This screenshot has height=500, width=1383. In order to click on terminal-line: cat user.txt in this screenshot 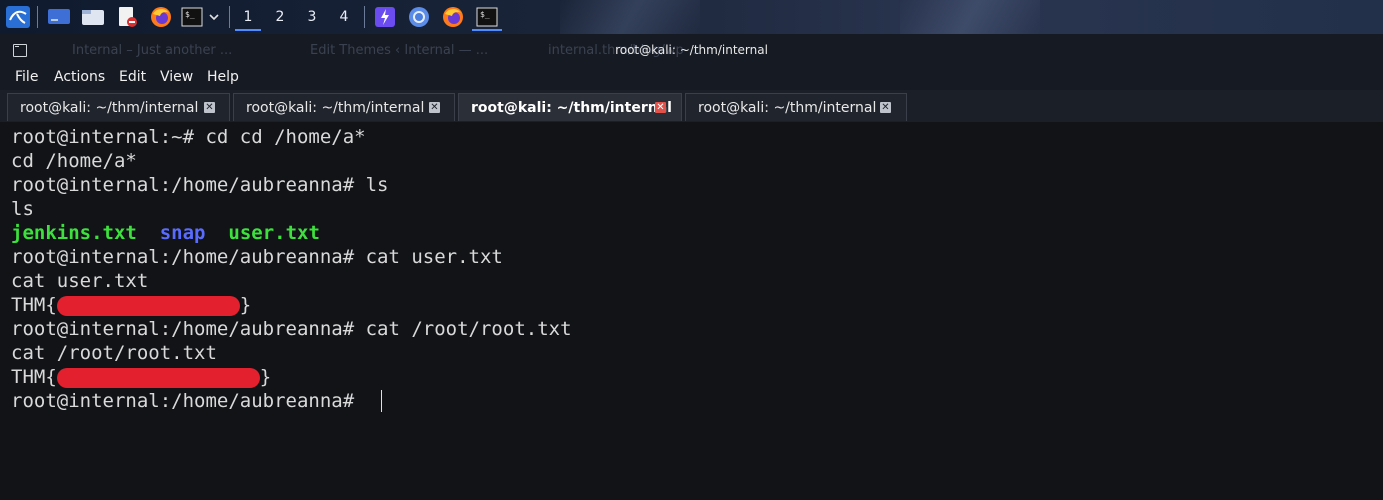, I will do `click(80, 281)`.